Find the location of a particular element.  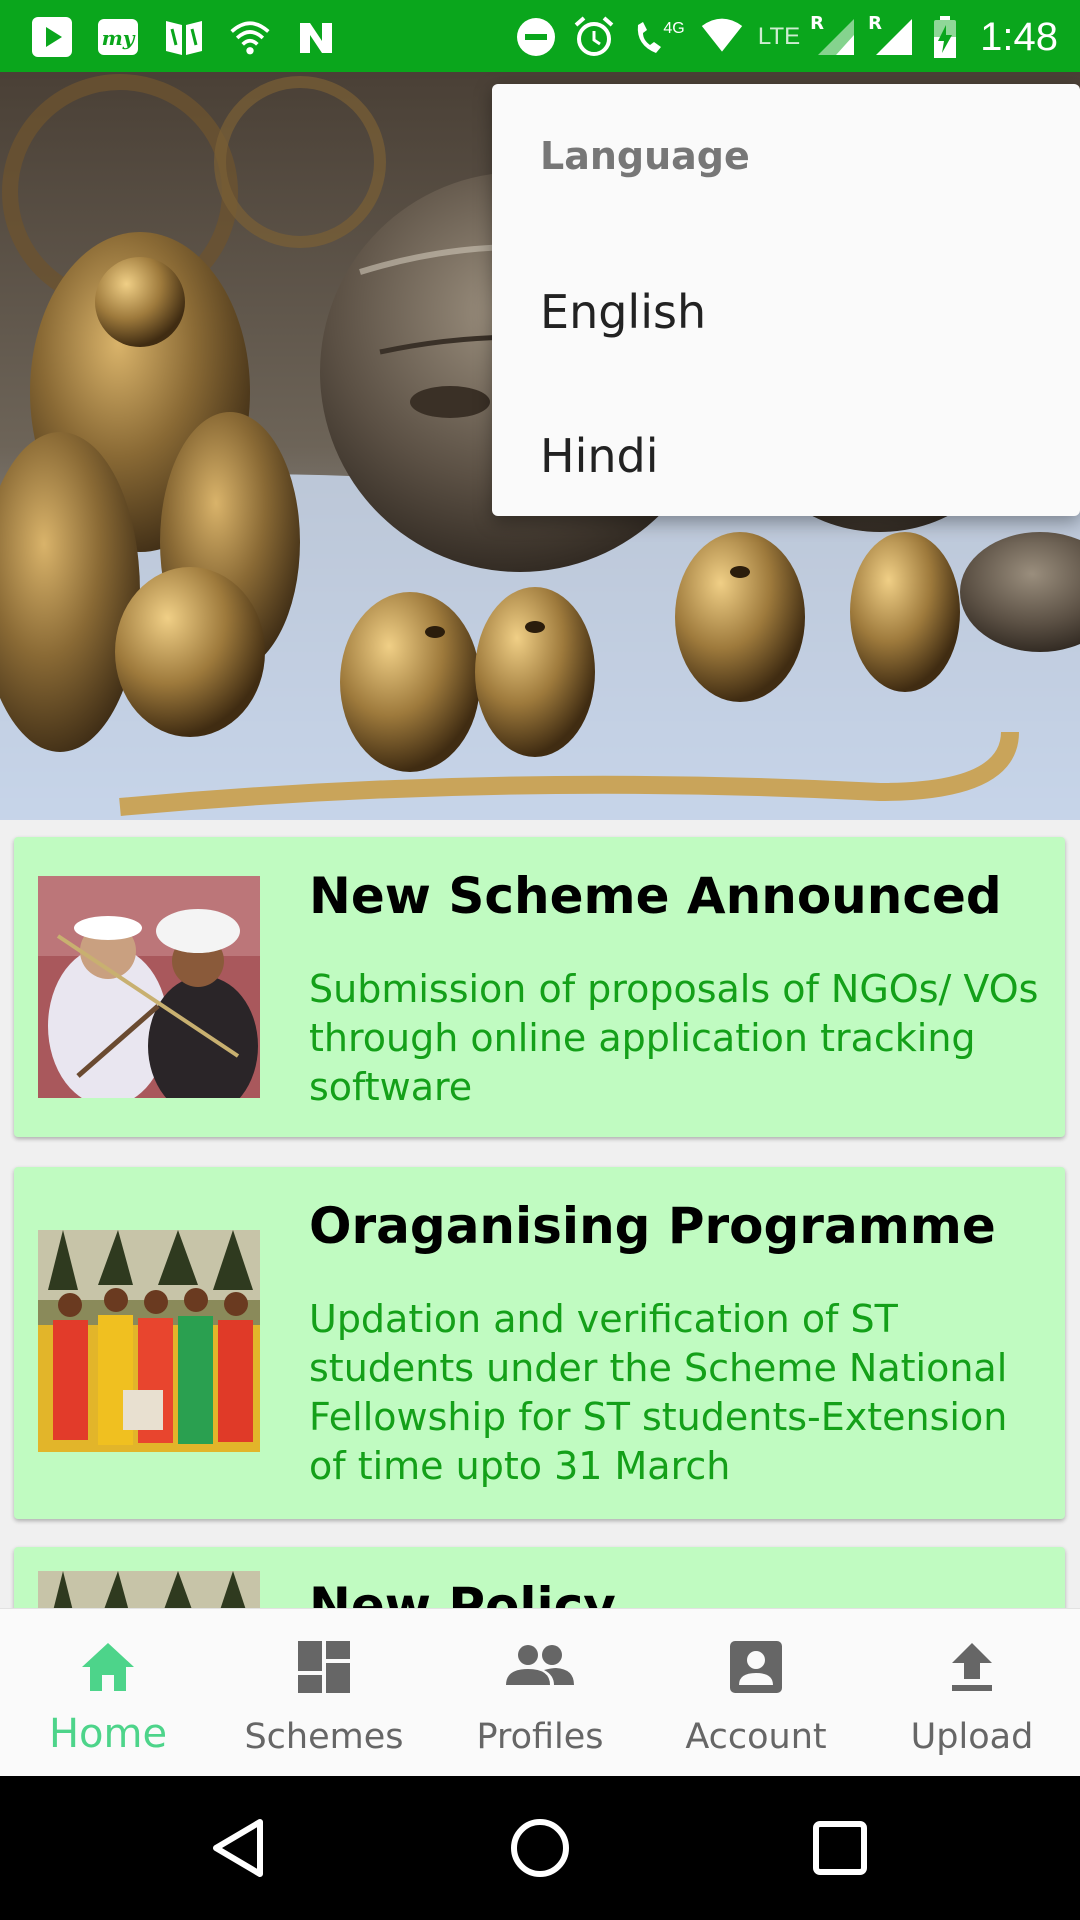

wifi-icon is located at coordinates (250, 37).